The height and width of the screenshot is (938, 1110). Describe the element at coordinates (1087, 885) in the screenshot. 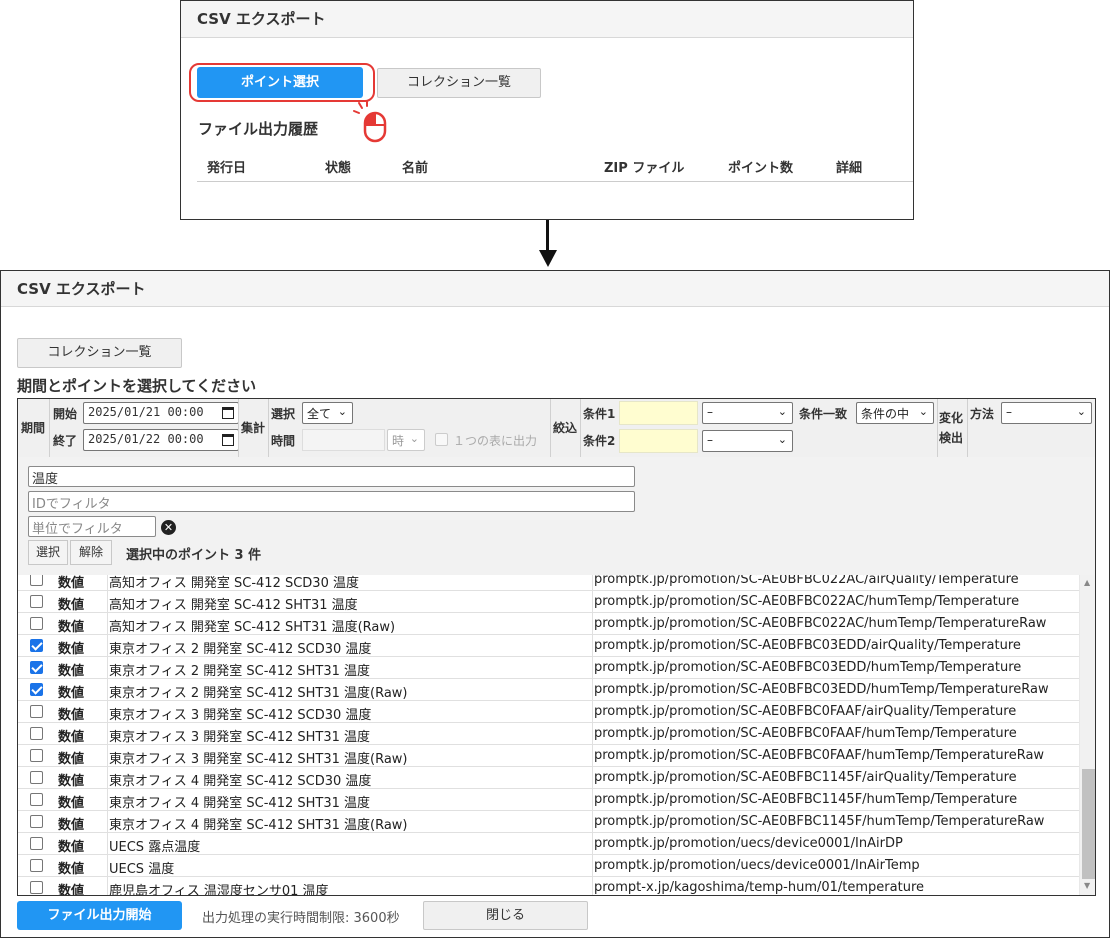

I see `scroll-down-icon: ▼` at that location.